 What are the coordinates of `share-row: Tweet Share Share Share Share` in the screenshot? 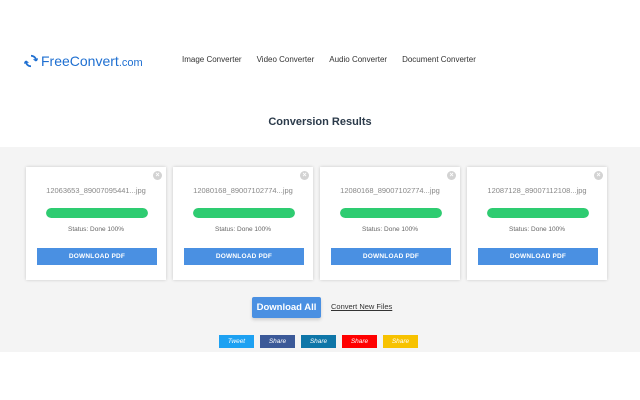 It's located at (321, 341).